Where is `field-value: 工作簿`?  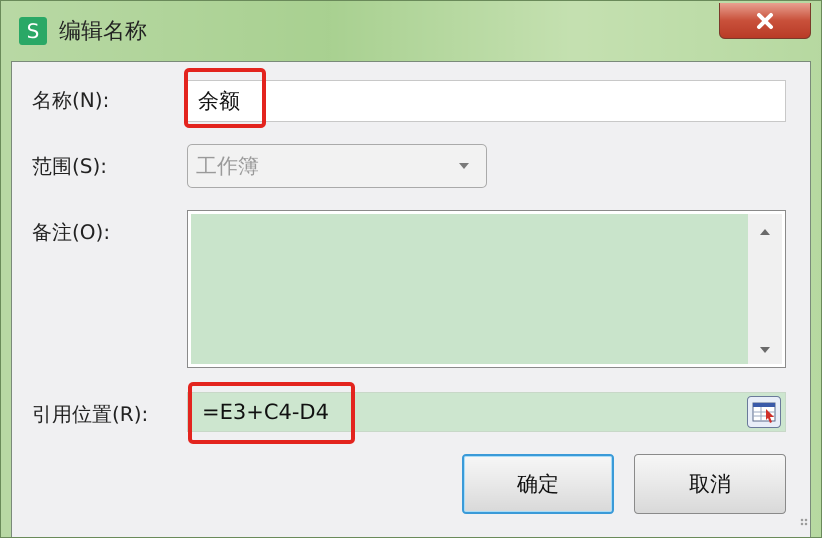 field-value: 工作簿 is located at coordinates (227, 166).